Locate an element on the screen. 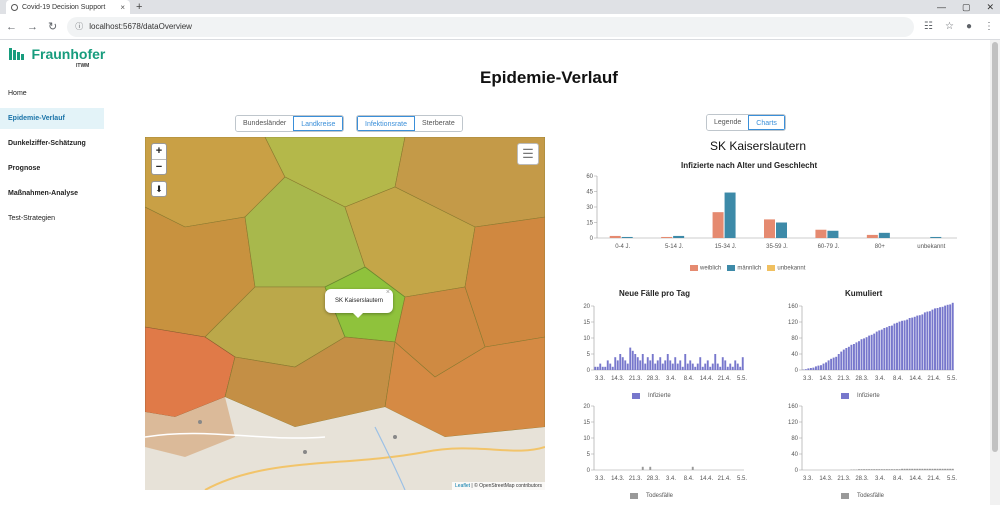  translate-icon: ☷ is located at coordinates (928, 26).